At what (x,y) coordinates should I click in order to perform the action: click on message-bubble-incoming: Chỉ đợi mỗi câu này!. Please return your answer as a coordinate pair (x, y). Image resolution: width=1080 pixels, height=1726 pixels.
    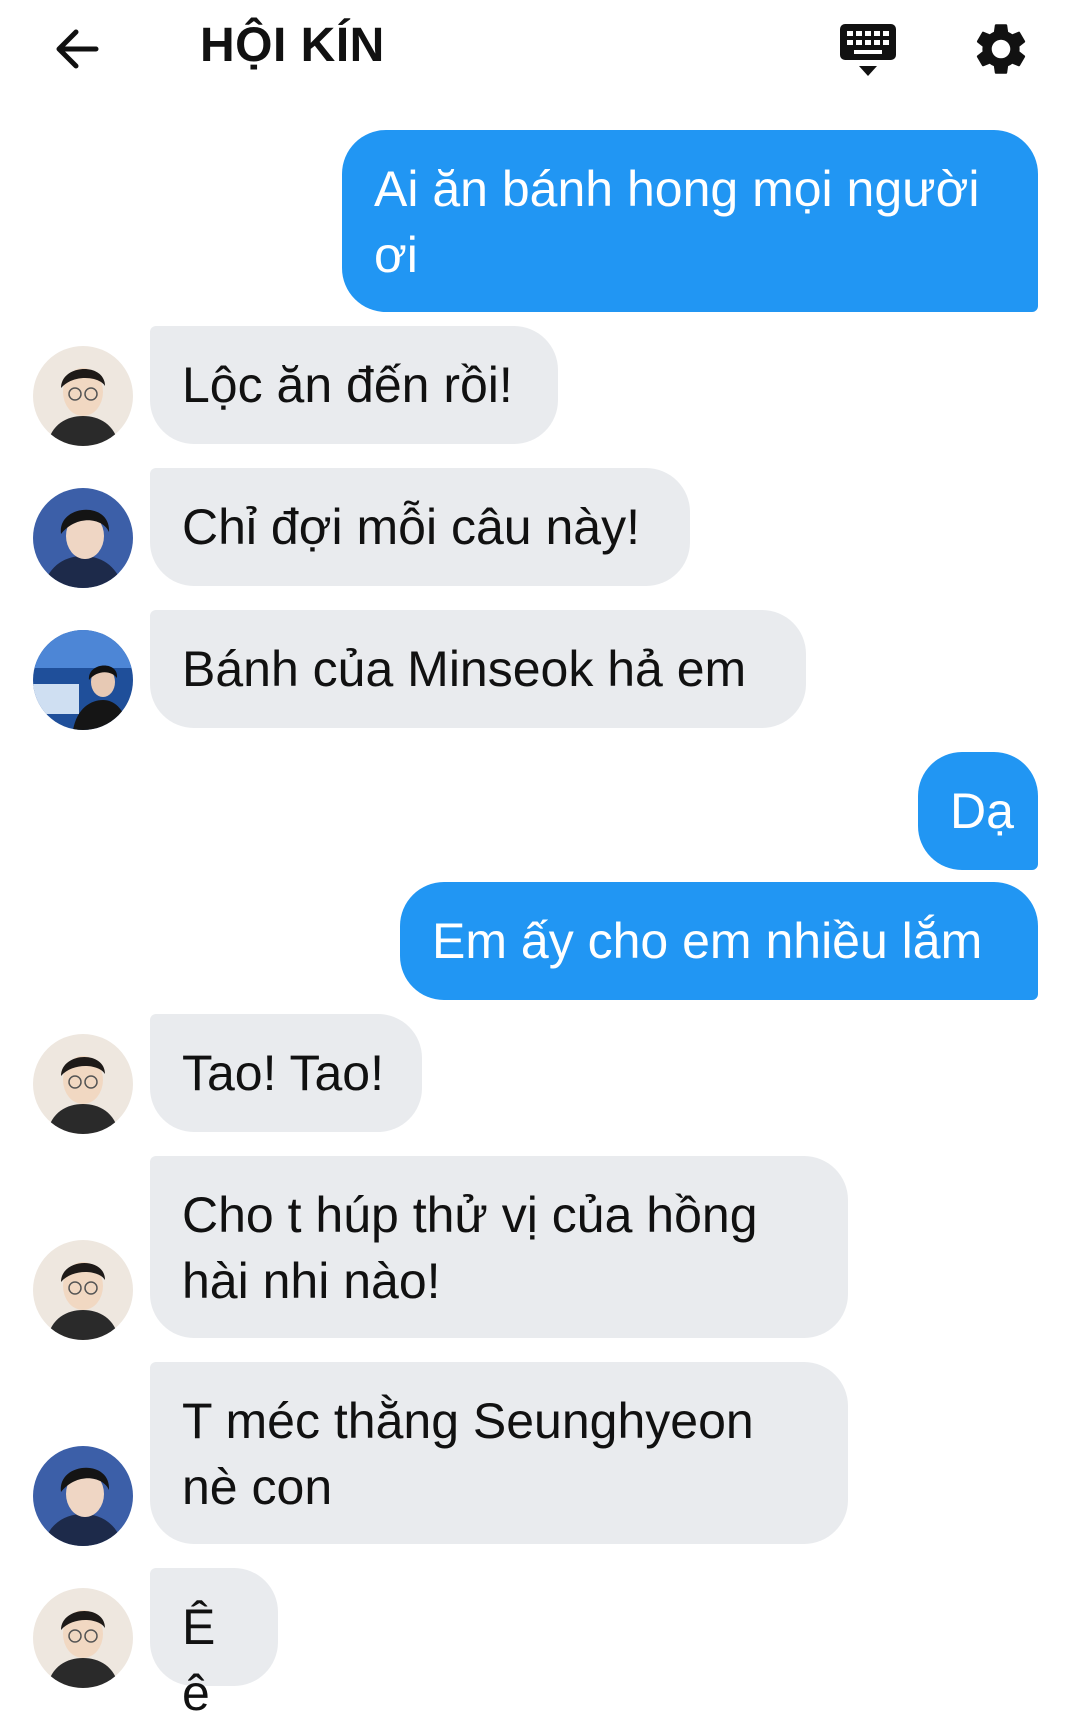
    Looking at the image, I should click on (420, 527).